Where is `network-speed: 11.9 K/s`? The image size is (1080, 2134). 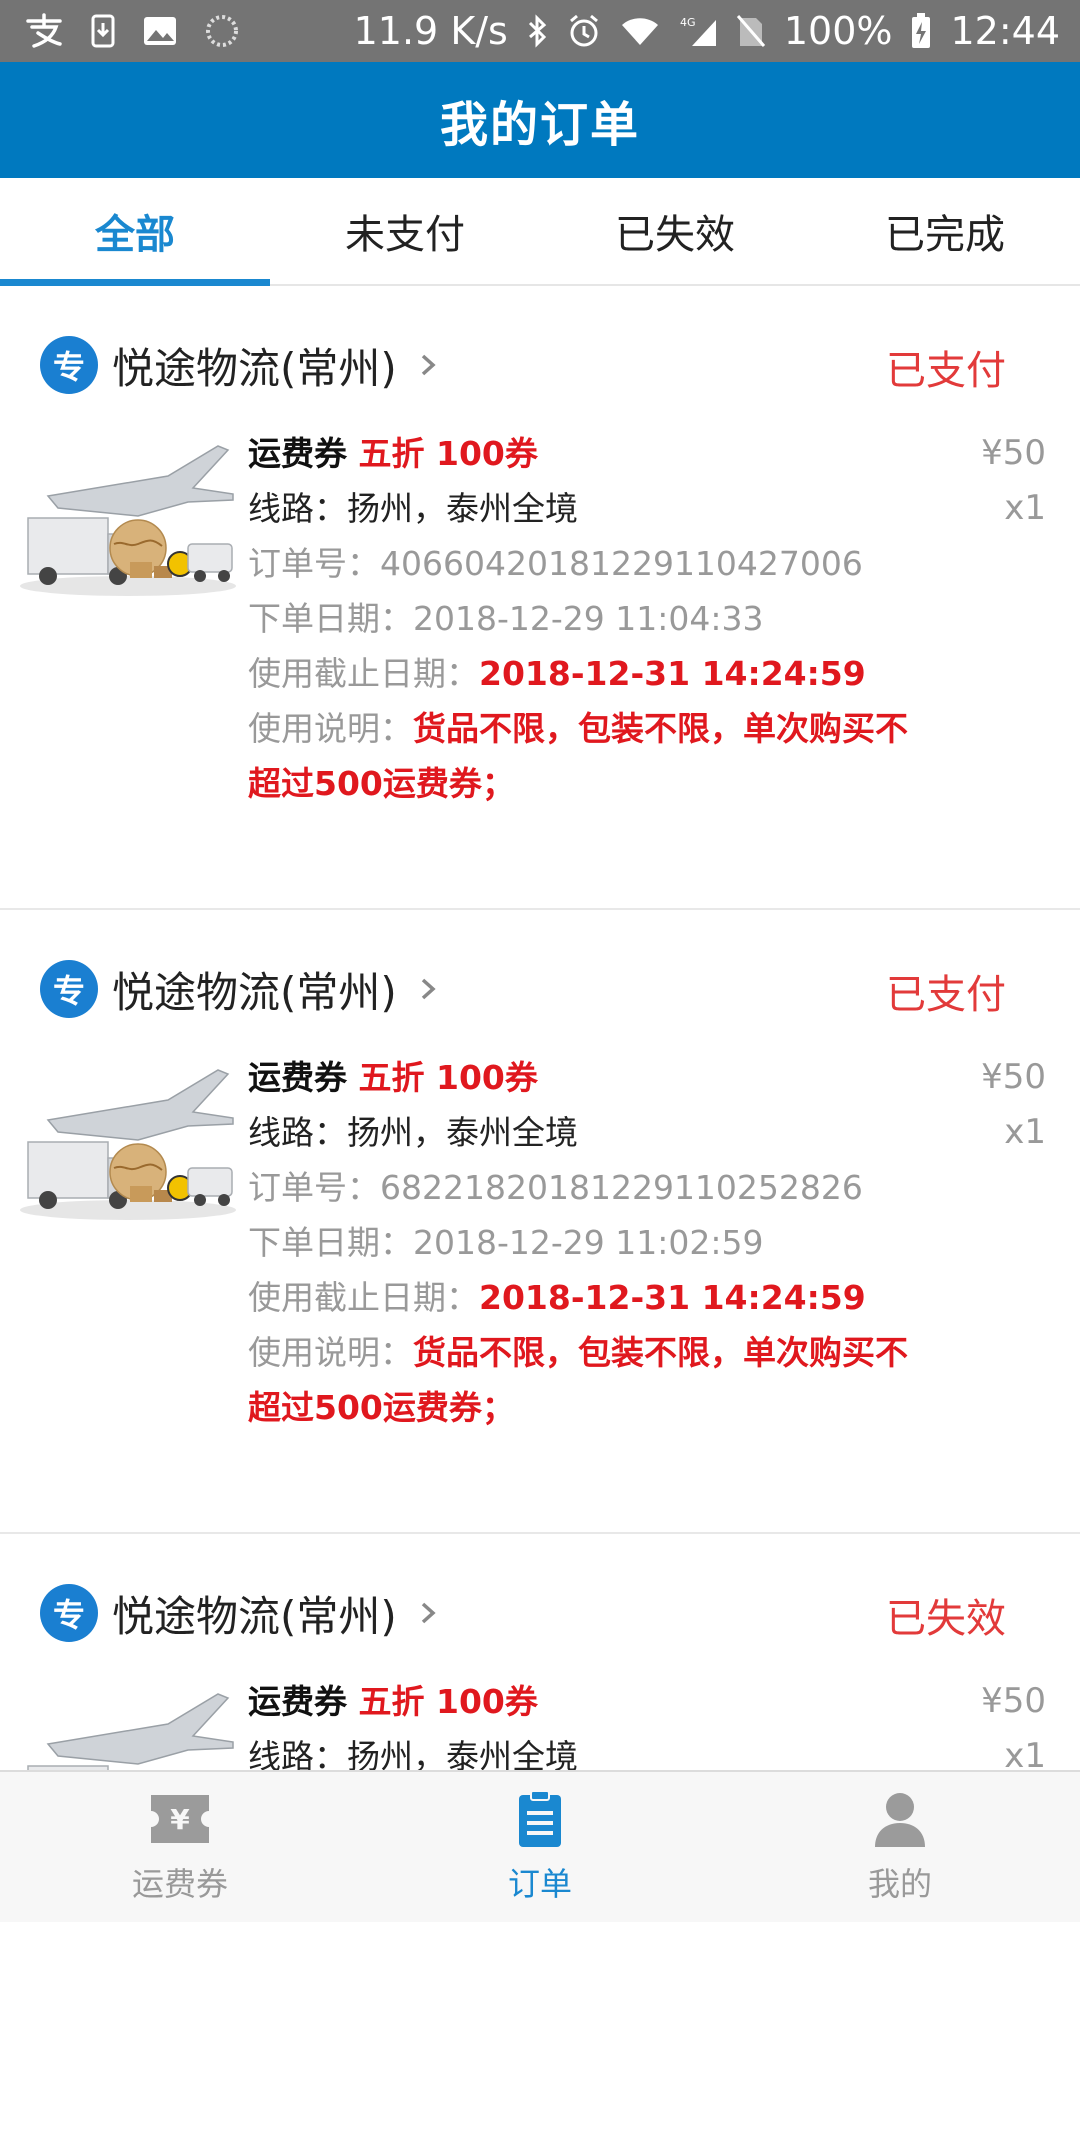 network-speed: 11.9 K/s is located at coordinates (430, 31).